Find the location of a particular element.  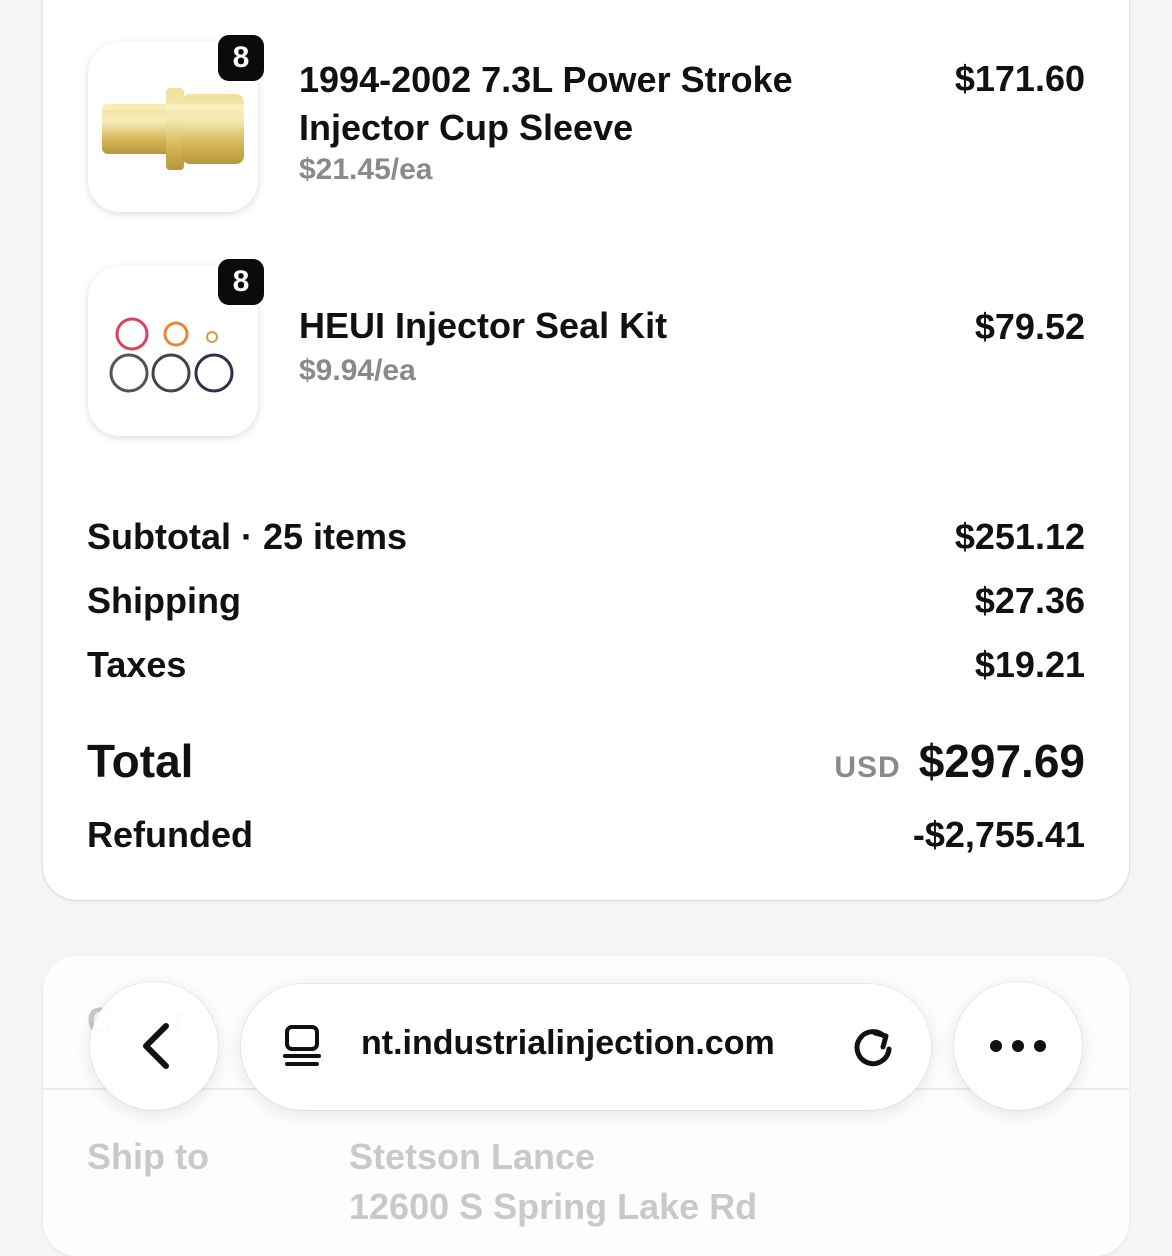

ship-to-address: 12600 S Spring Lake Rd is located at coordinates (553, 1206).